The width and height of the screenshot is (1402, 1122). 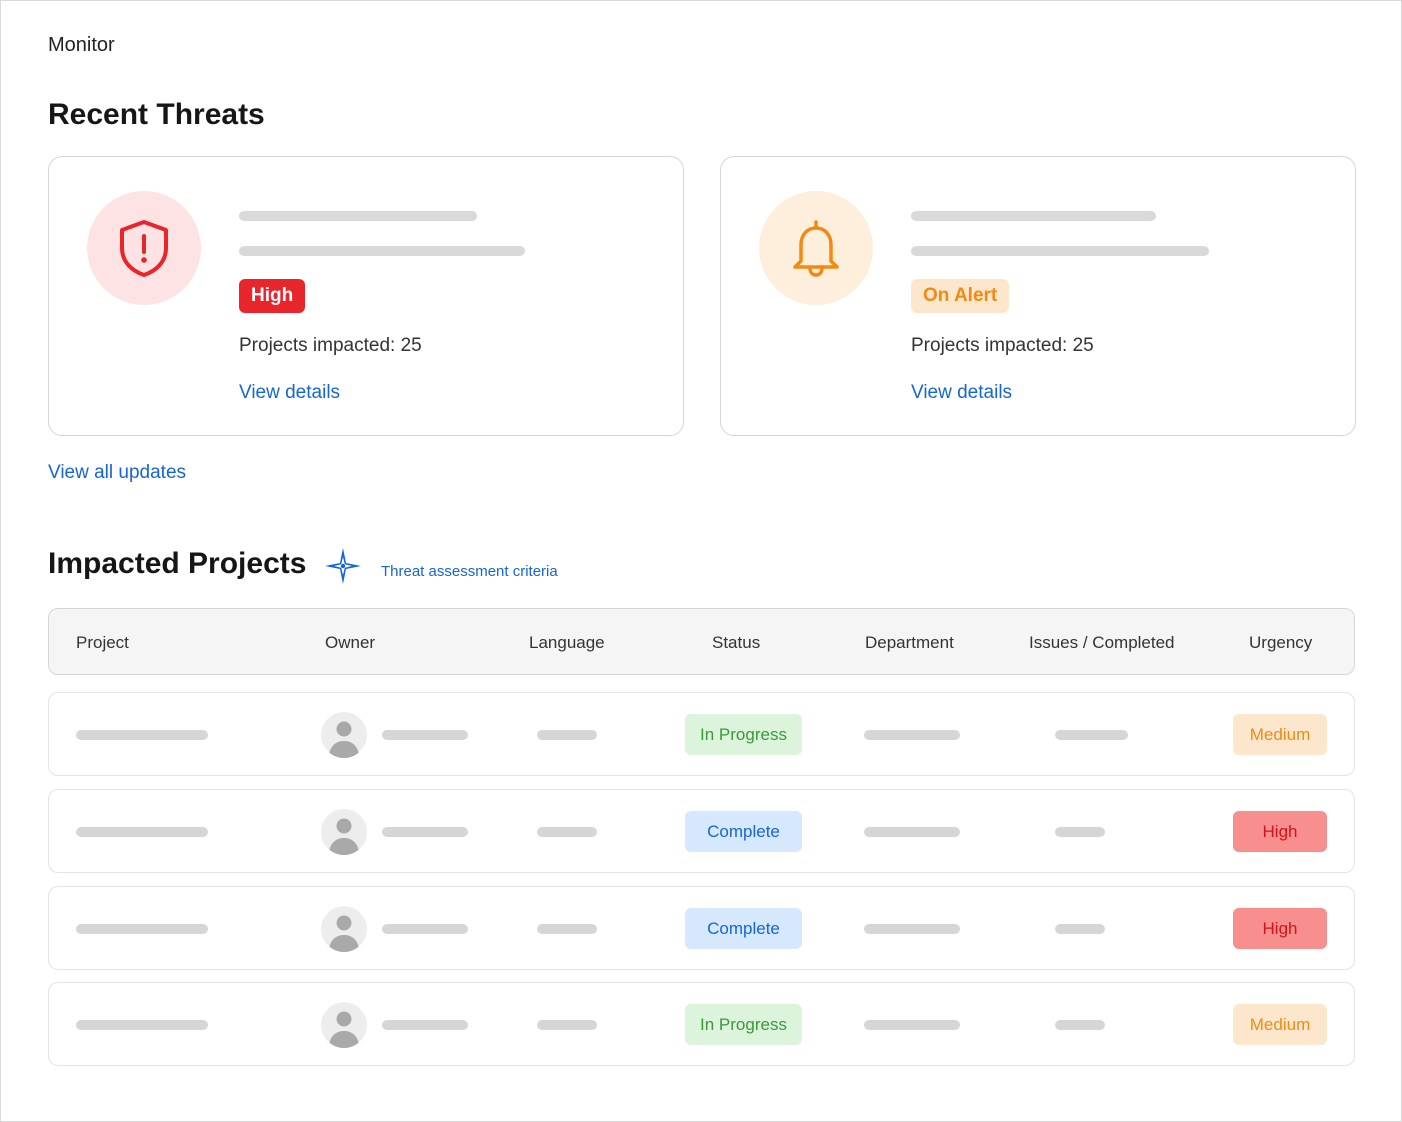 I want to click on column-header-owner: Owner, so click(x=350, y=642).